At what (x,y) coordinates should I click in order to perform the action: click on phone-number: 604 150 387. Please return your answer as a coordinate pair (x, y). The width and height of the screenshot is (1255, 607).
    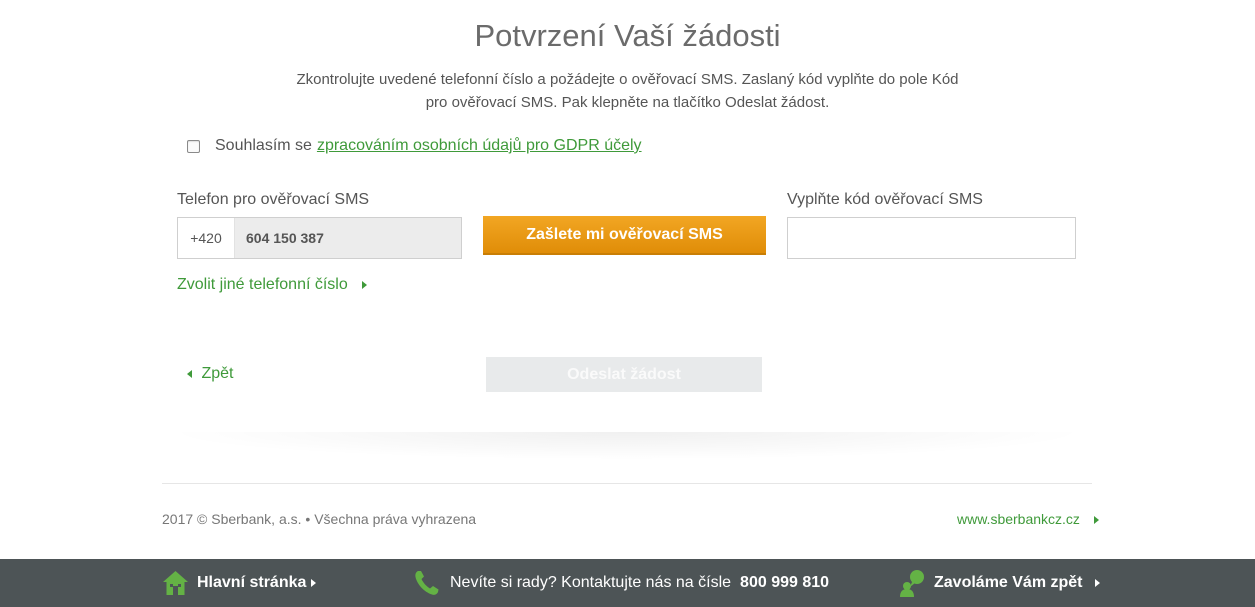
    Looking at the image, I should click on (348, 238).